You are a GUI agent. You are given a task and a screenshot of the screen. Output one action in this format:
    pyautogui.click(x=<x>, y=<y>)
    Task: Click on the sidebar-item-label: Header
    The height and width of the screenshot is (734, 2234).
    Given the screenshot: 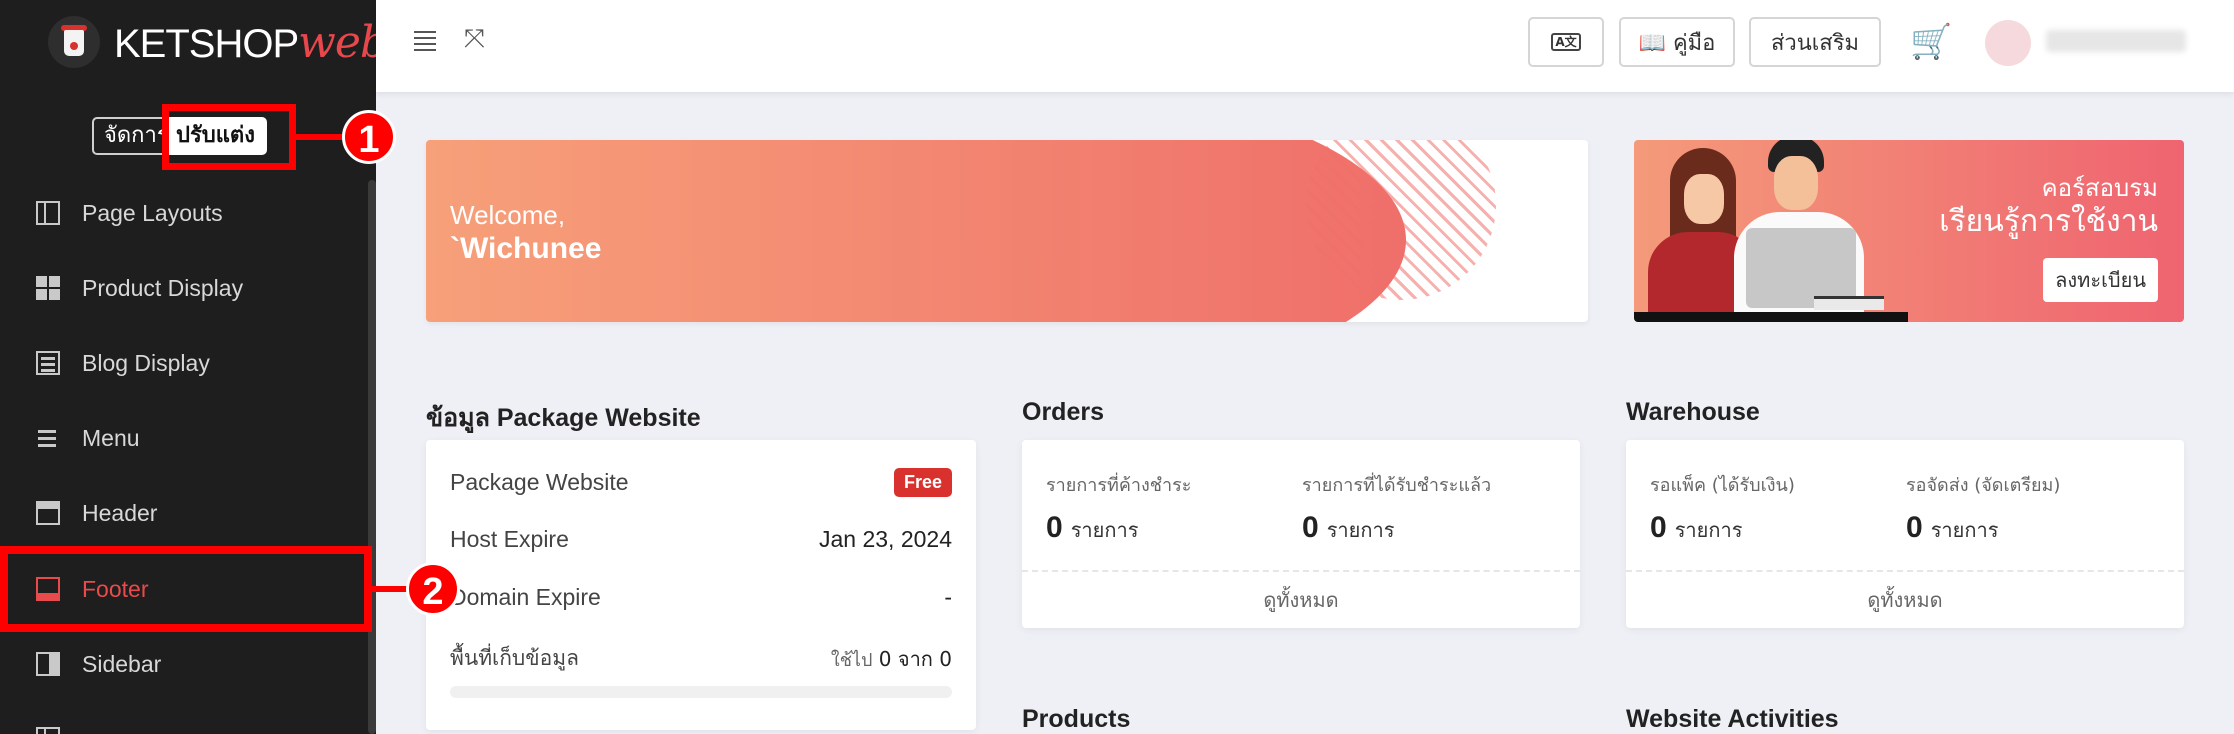 What is the action you would take?
    pyautogui.click(x=120, y=512)
    